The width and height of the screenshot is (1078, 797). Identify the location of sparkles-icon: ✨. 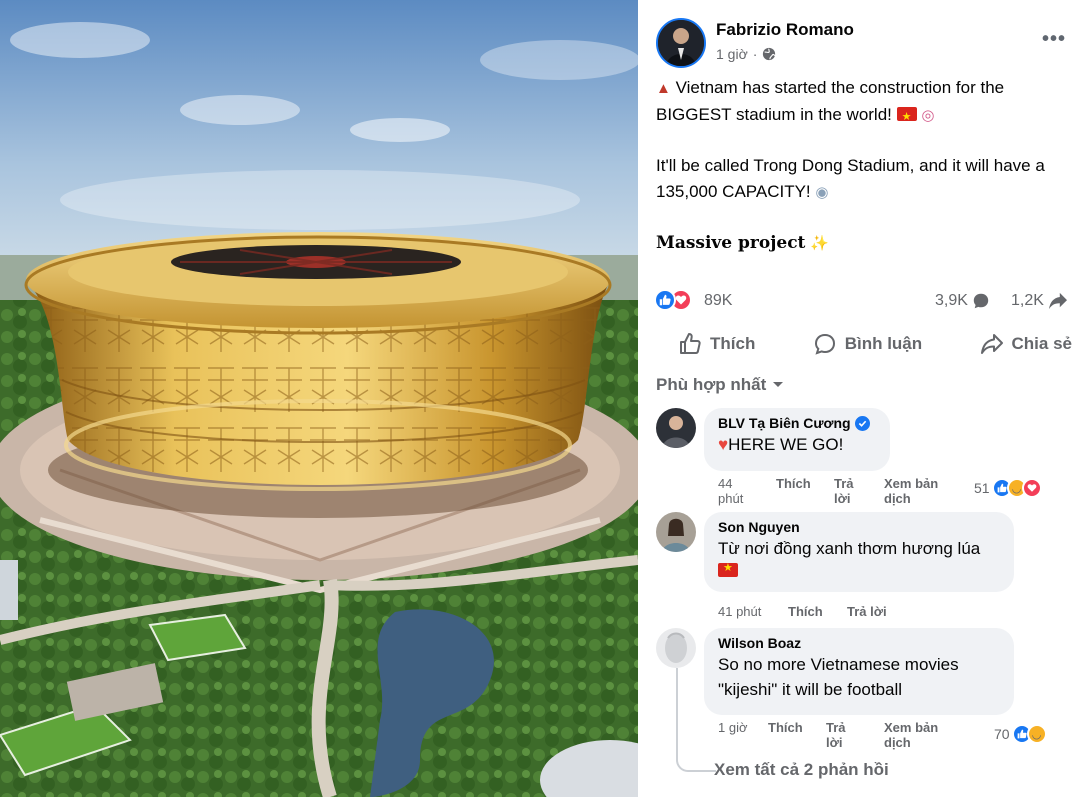
(819, 243).